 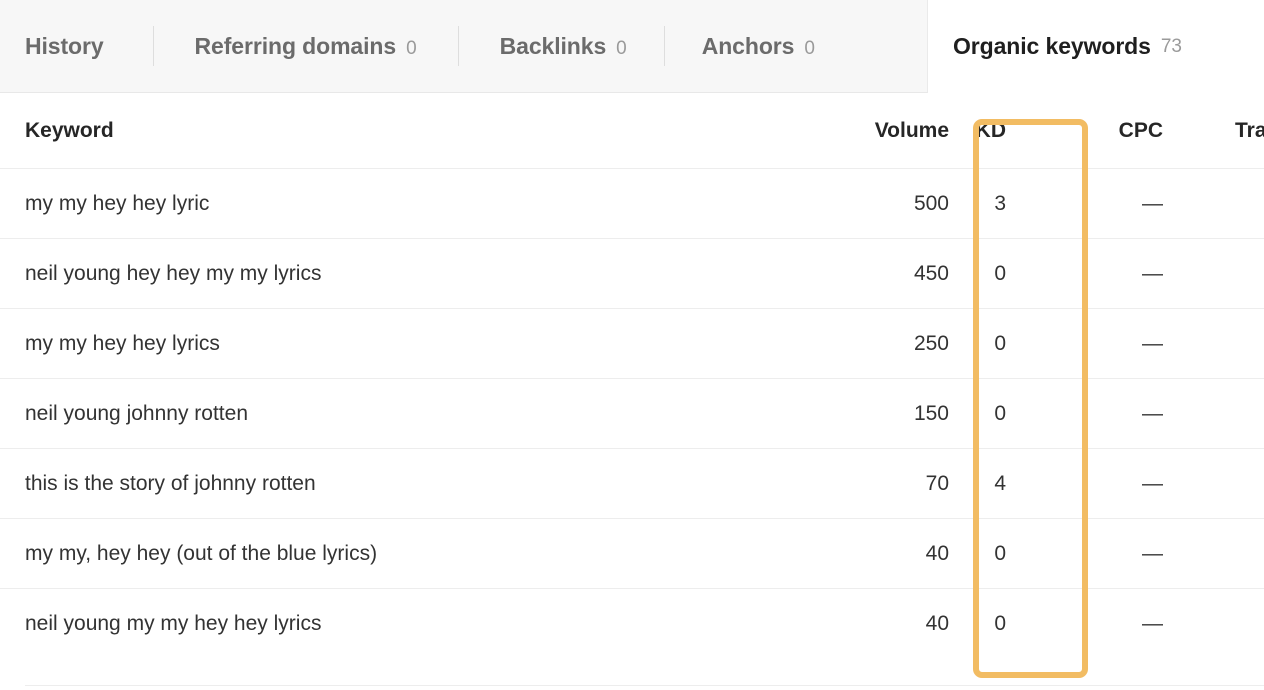 What do you see at coordinates (417, 624) in the screenshot?
I see `cell-keyword: neil young my my hey hey lyrics` at bounding box center [417, 624].